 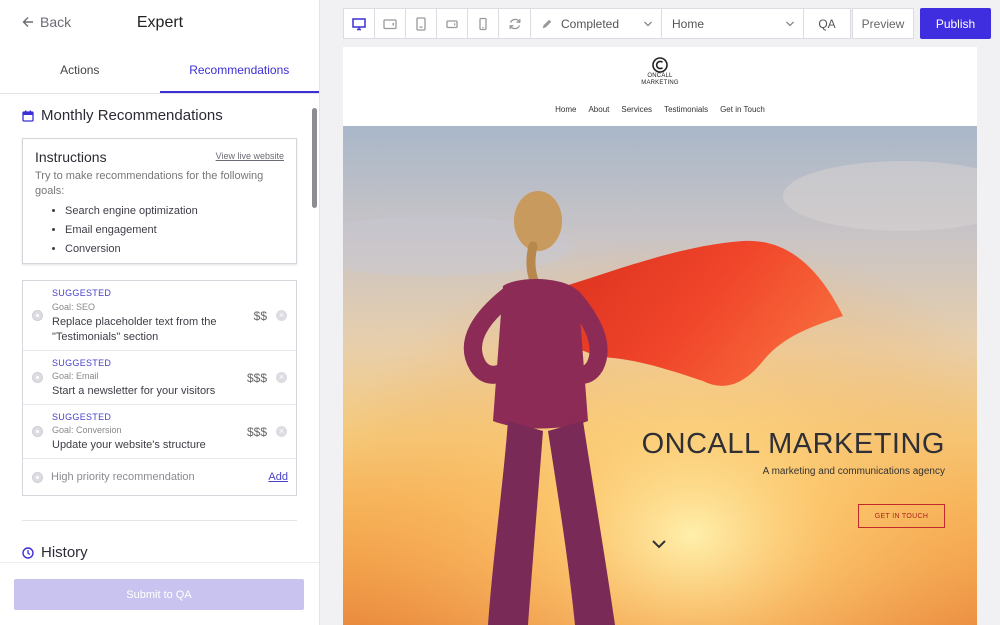 What do you see at coordinates (80, 70) in the screenshot?
I see `tab-actions: Actions` at bounding box center [80, 70].